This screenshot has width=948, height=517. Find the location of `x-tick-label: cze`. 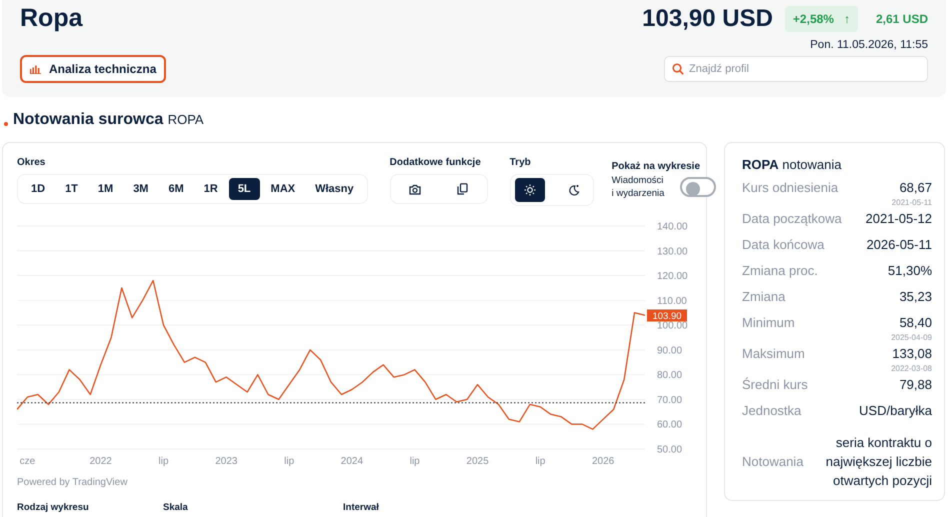

x-tick-label: cze is located at coordinates (28, 461).